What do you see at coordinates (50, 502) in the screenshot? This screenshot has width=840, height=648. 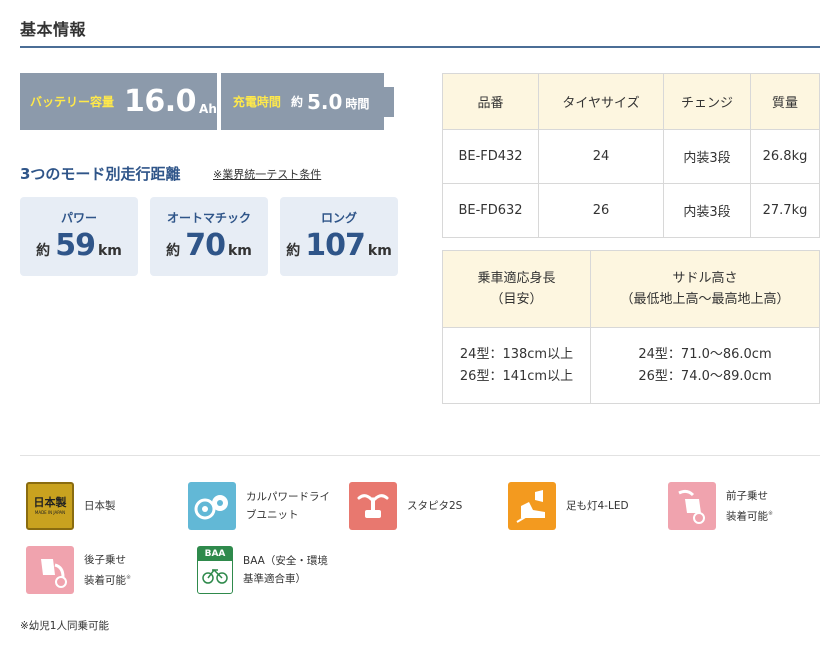 I see `badge-text: 日本製` at bounding box center [50, 502].